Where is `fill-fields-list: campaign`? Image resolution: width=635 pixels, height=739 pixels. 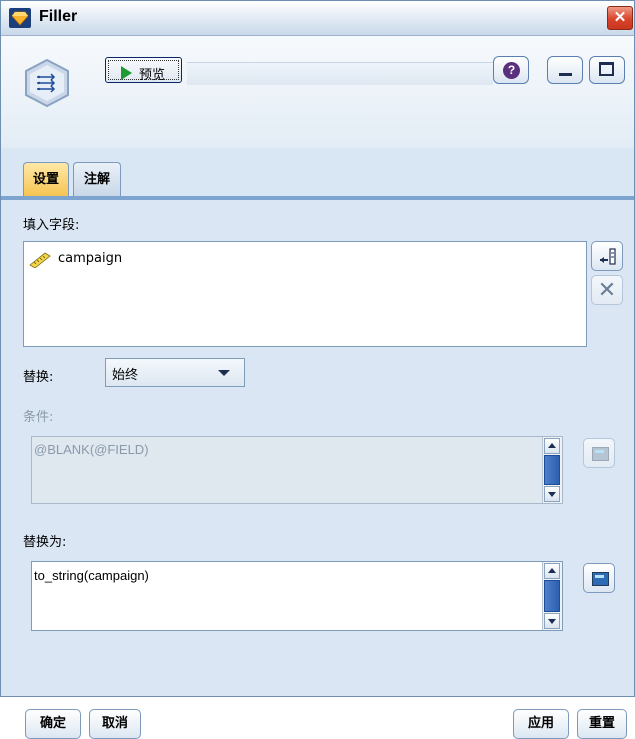
fill-fields-list: campaign is located at coordinates (305, 294).